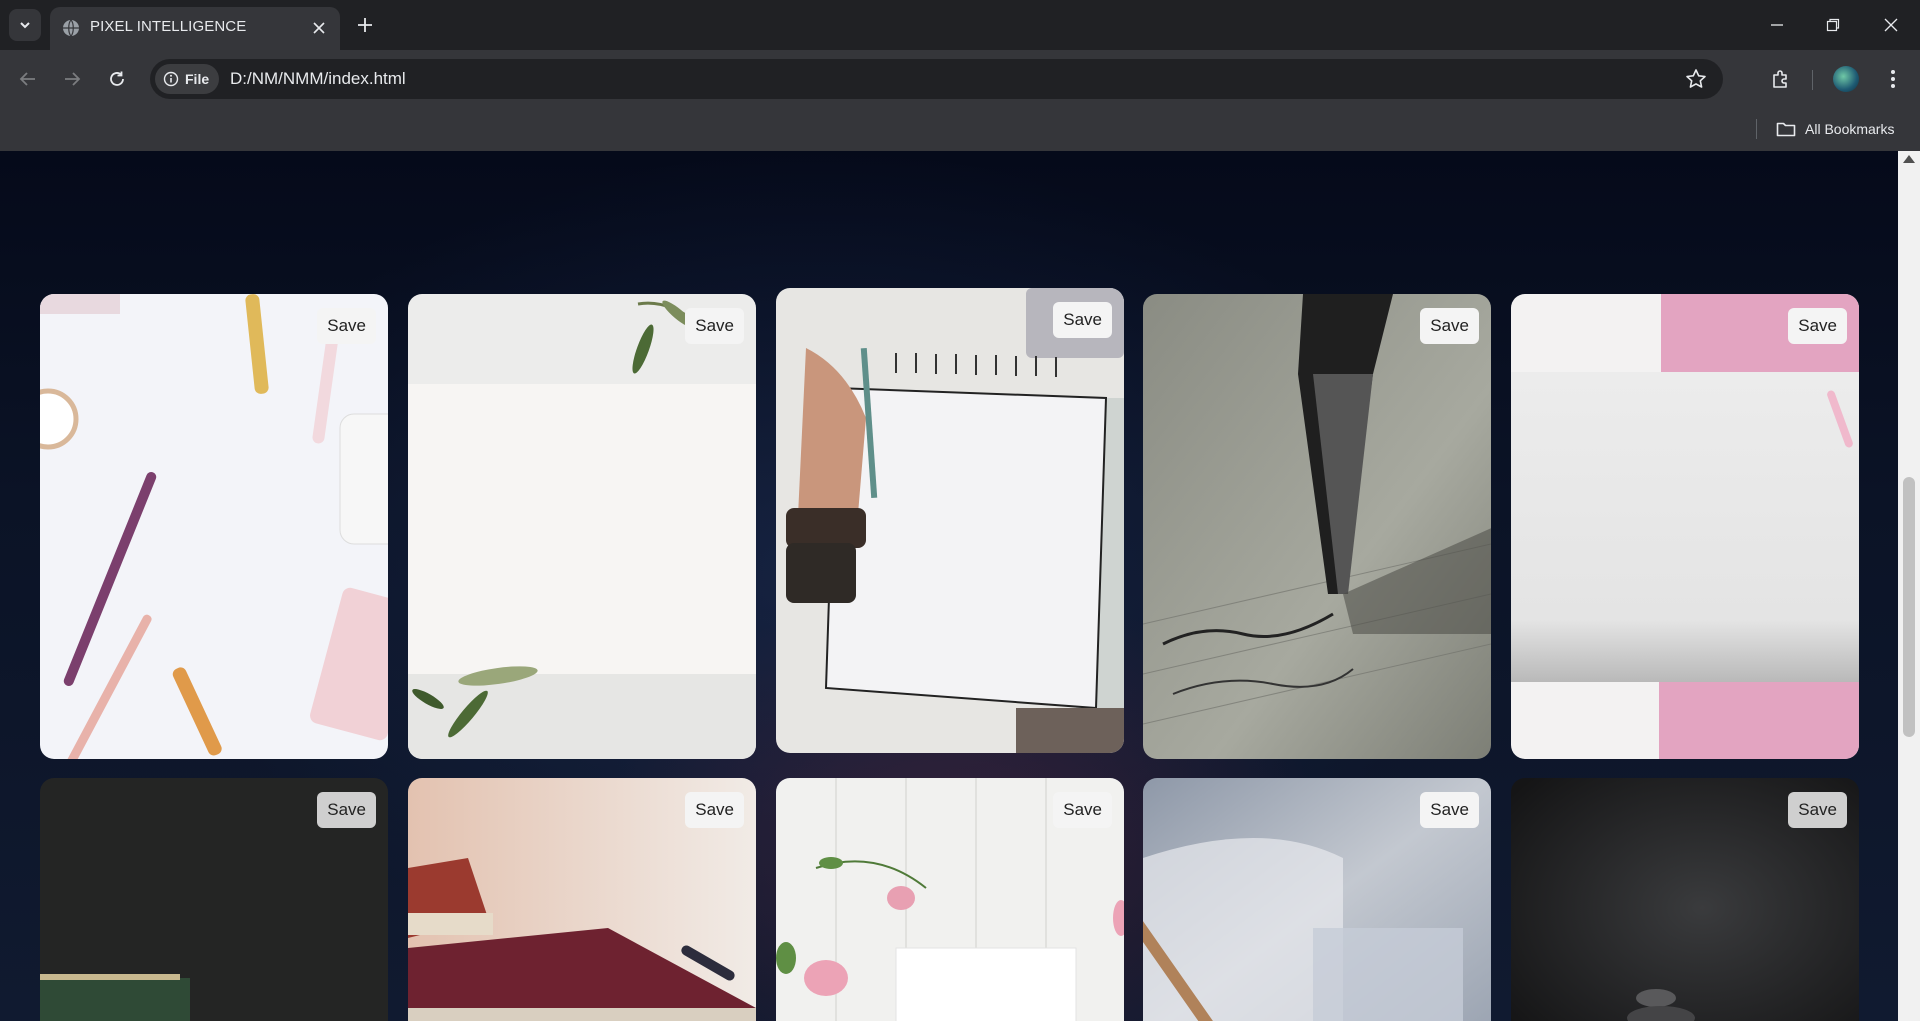 The image size is (1920, 1021). I want to click on extensions-button, so click(1781, 79).